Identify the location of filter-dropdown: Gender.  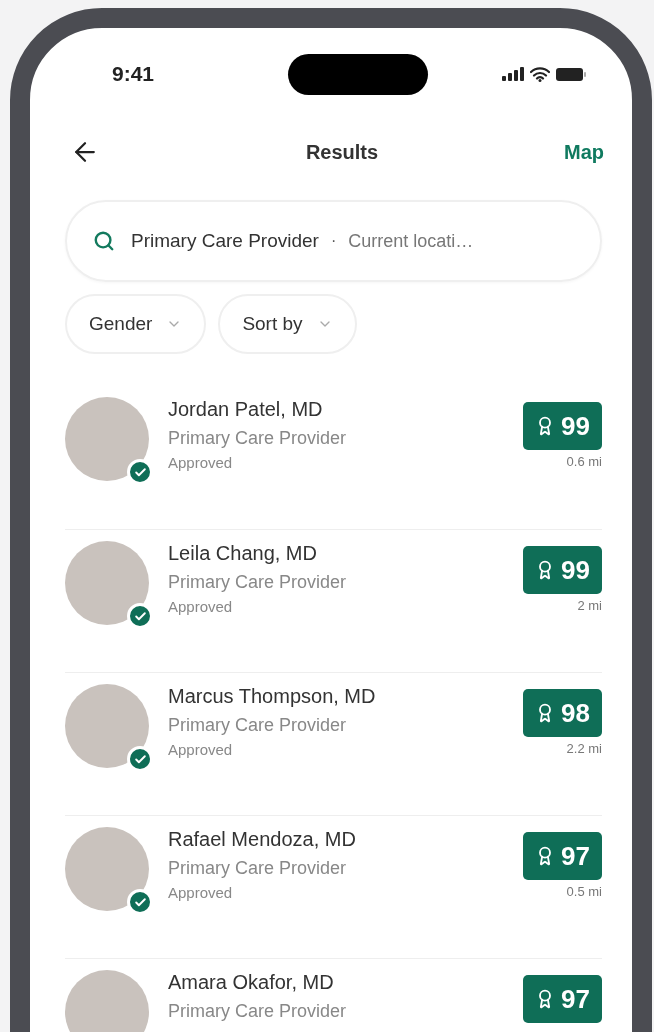
(136, 324).